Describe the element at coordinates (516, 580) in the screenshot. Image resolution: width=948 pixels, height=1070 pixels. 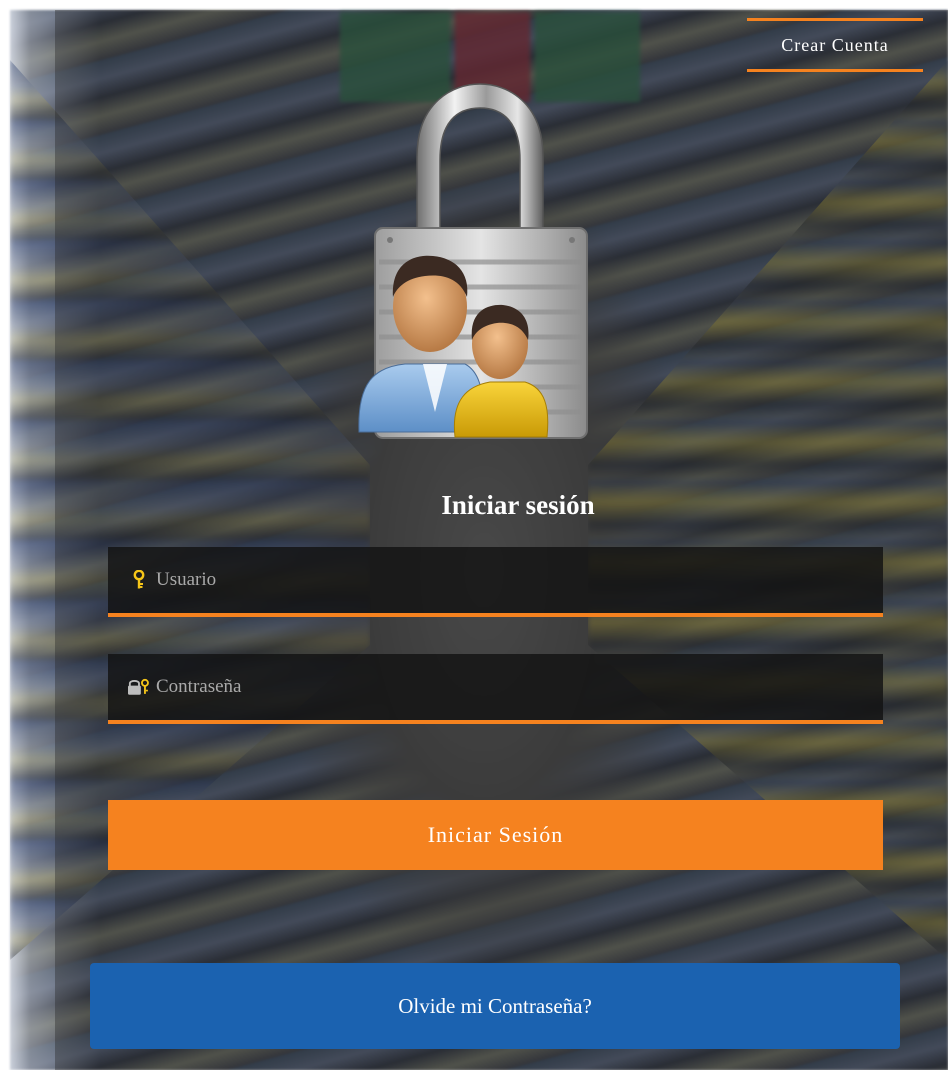
I see `username-input` at that location.